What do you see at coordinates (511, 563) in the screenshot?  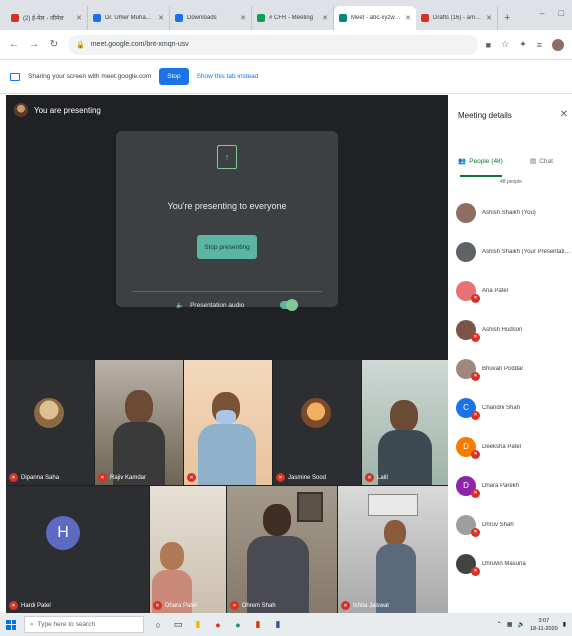 I see `list-item: ✕ Dhruvin Masuria` at bounding box center [511, 563].